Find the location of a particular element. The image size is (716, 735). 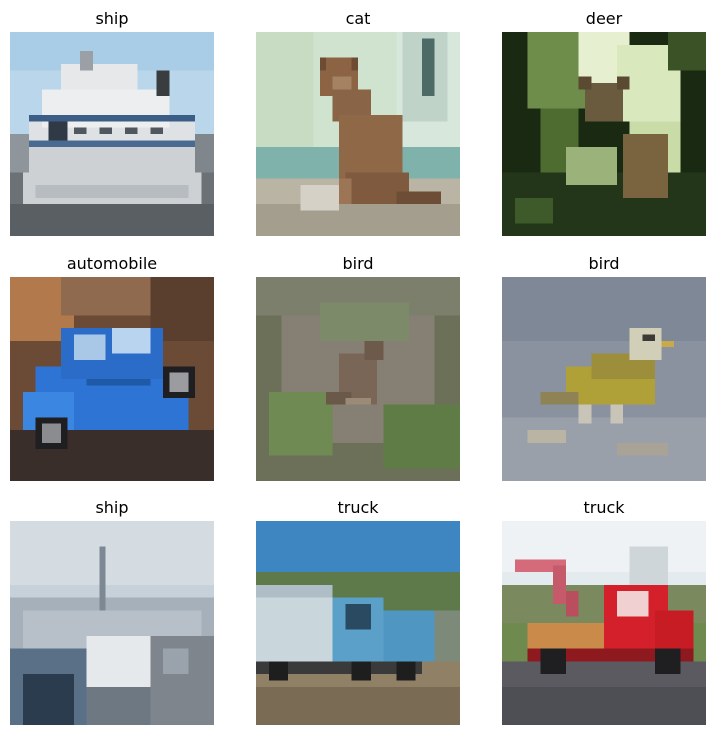

image-label: automobile is located at coordinates (112, 263).